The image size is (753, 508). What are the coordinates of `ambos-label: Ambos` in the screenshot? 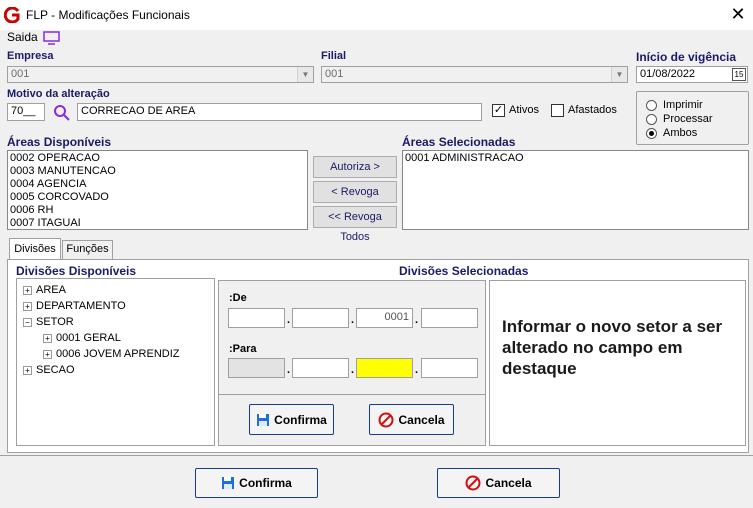 It's located at (680, 133).